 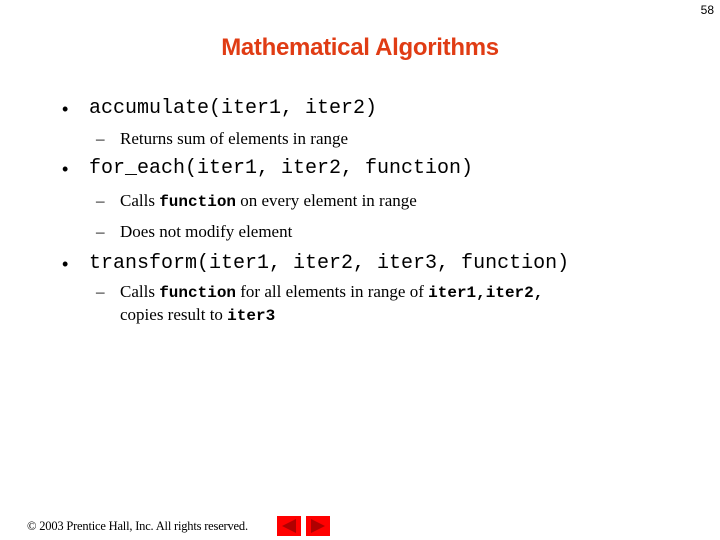 I want to click on slide-title: Mathematical Algorithms, so click(x=360, y=47).